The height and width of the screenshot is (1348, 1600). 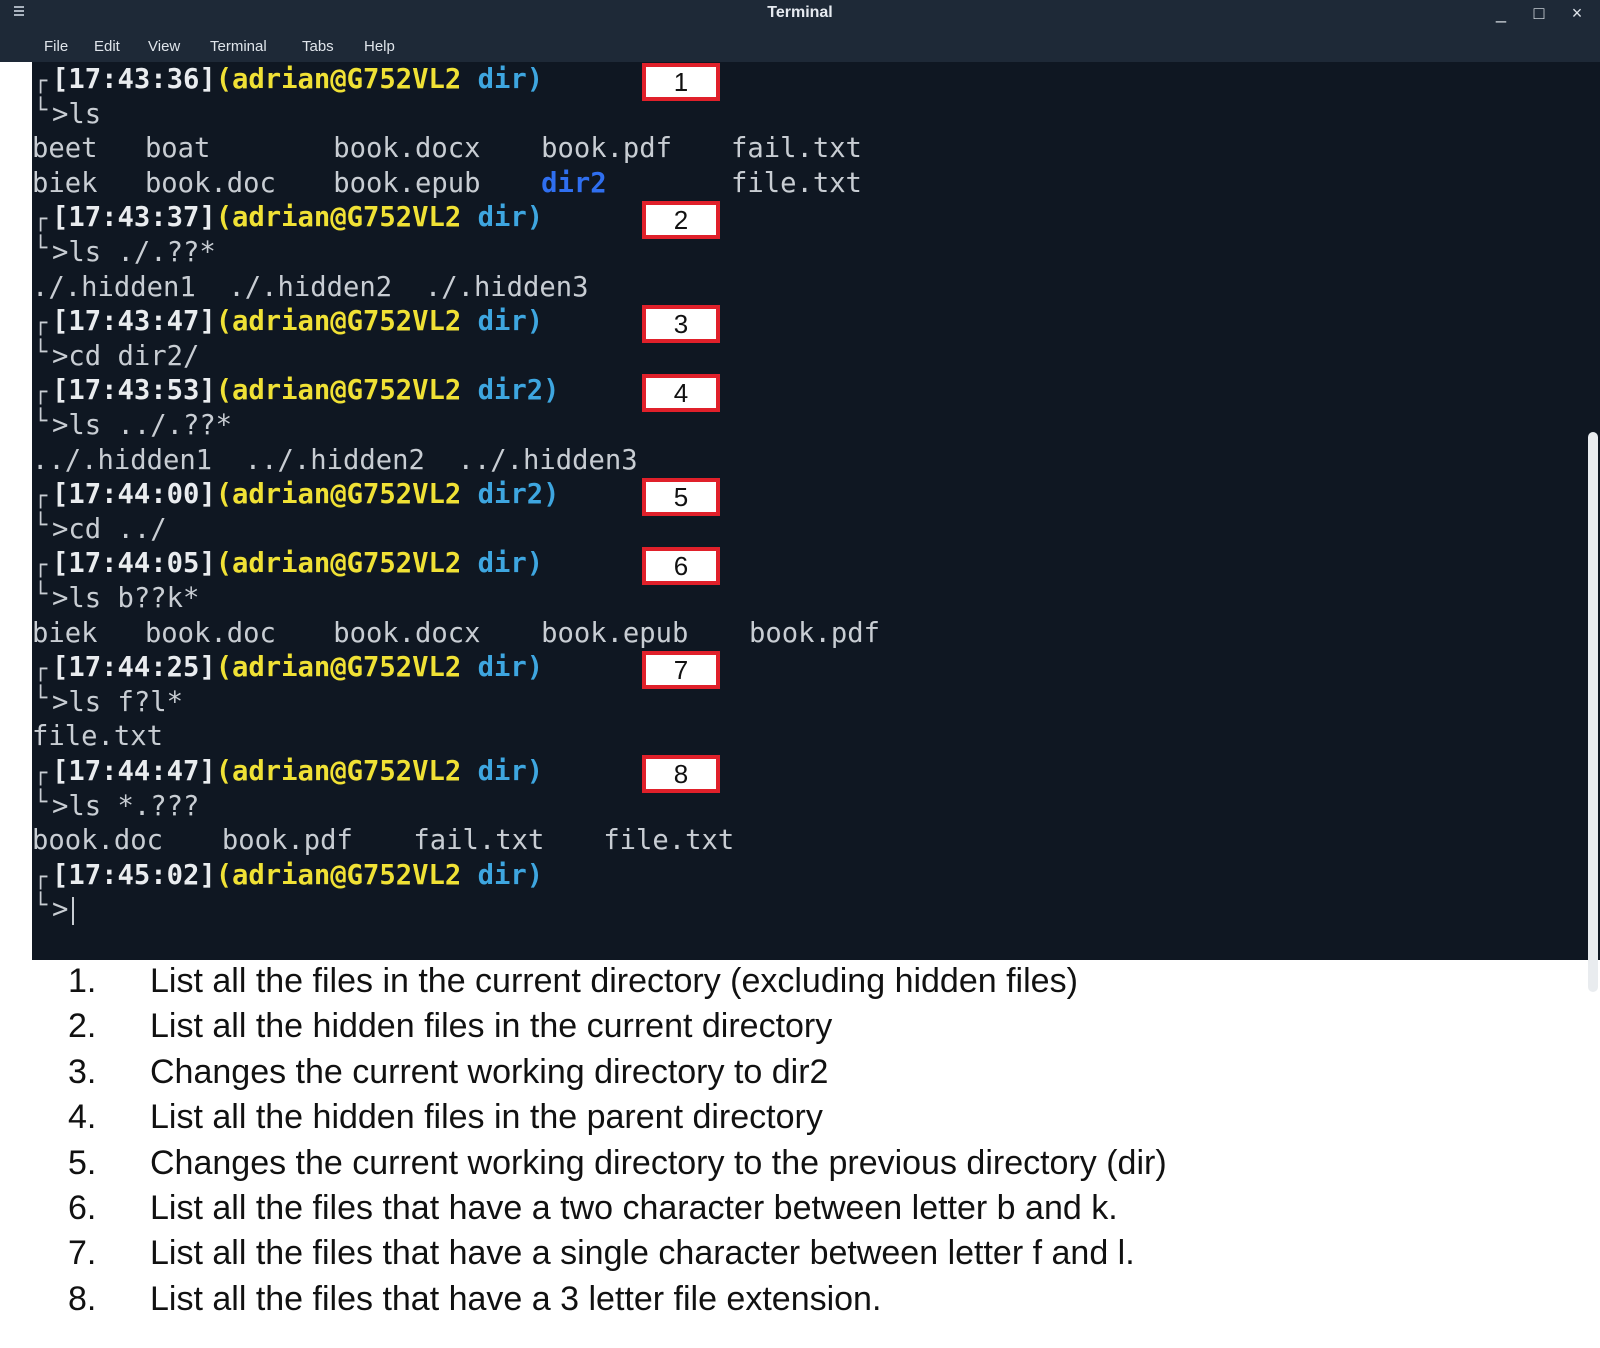 What do you see at coordinates (238, 46) in the screenshot?
I see `menu-terminal: Terminal` at bounding box center [238, 46].